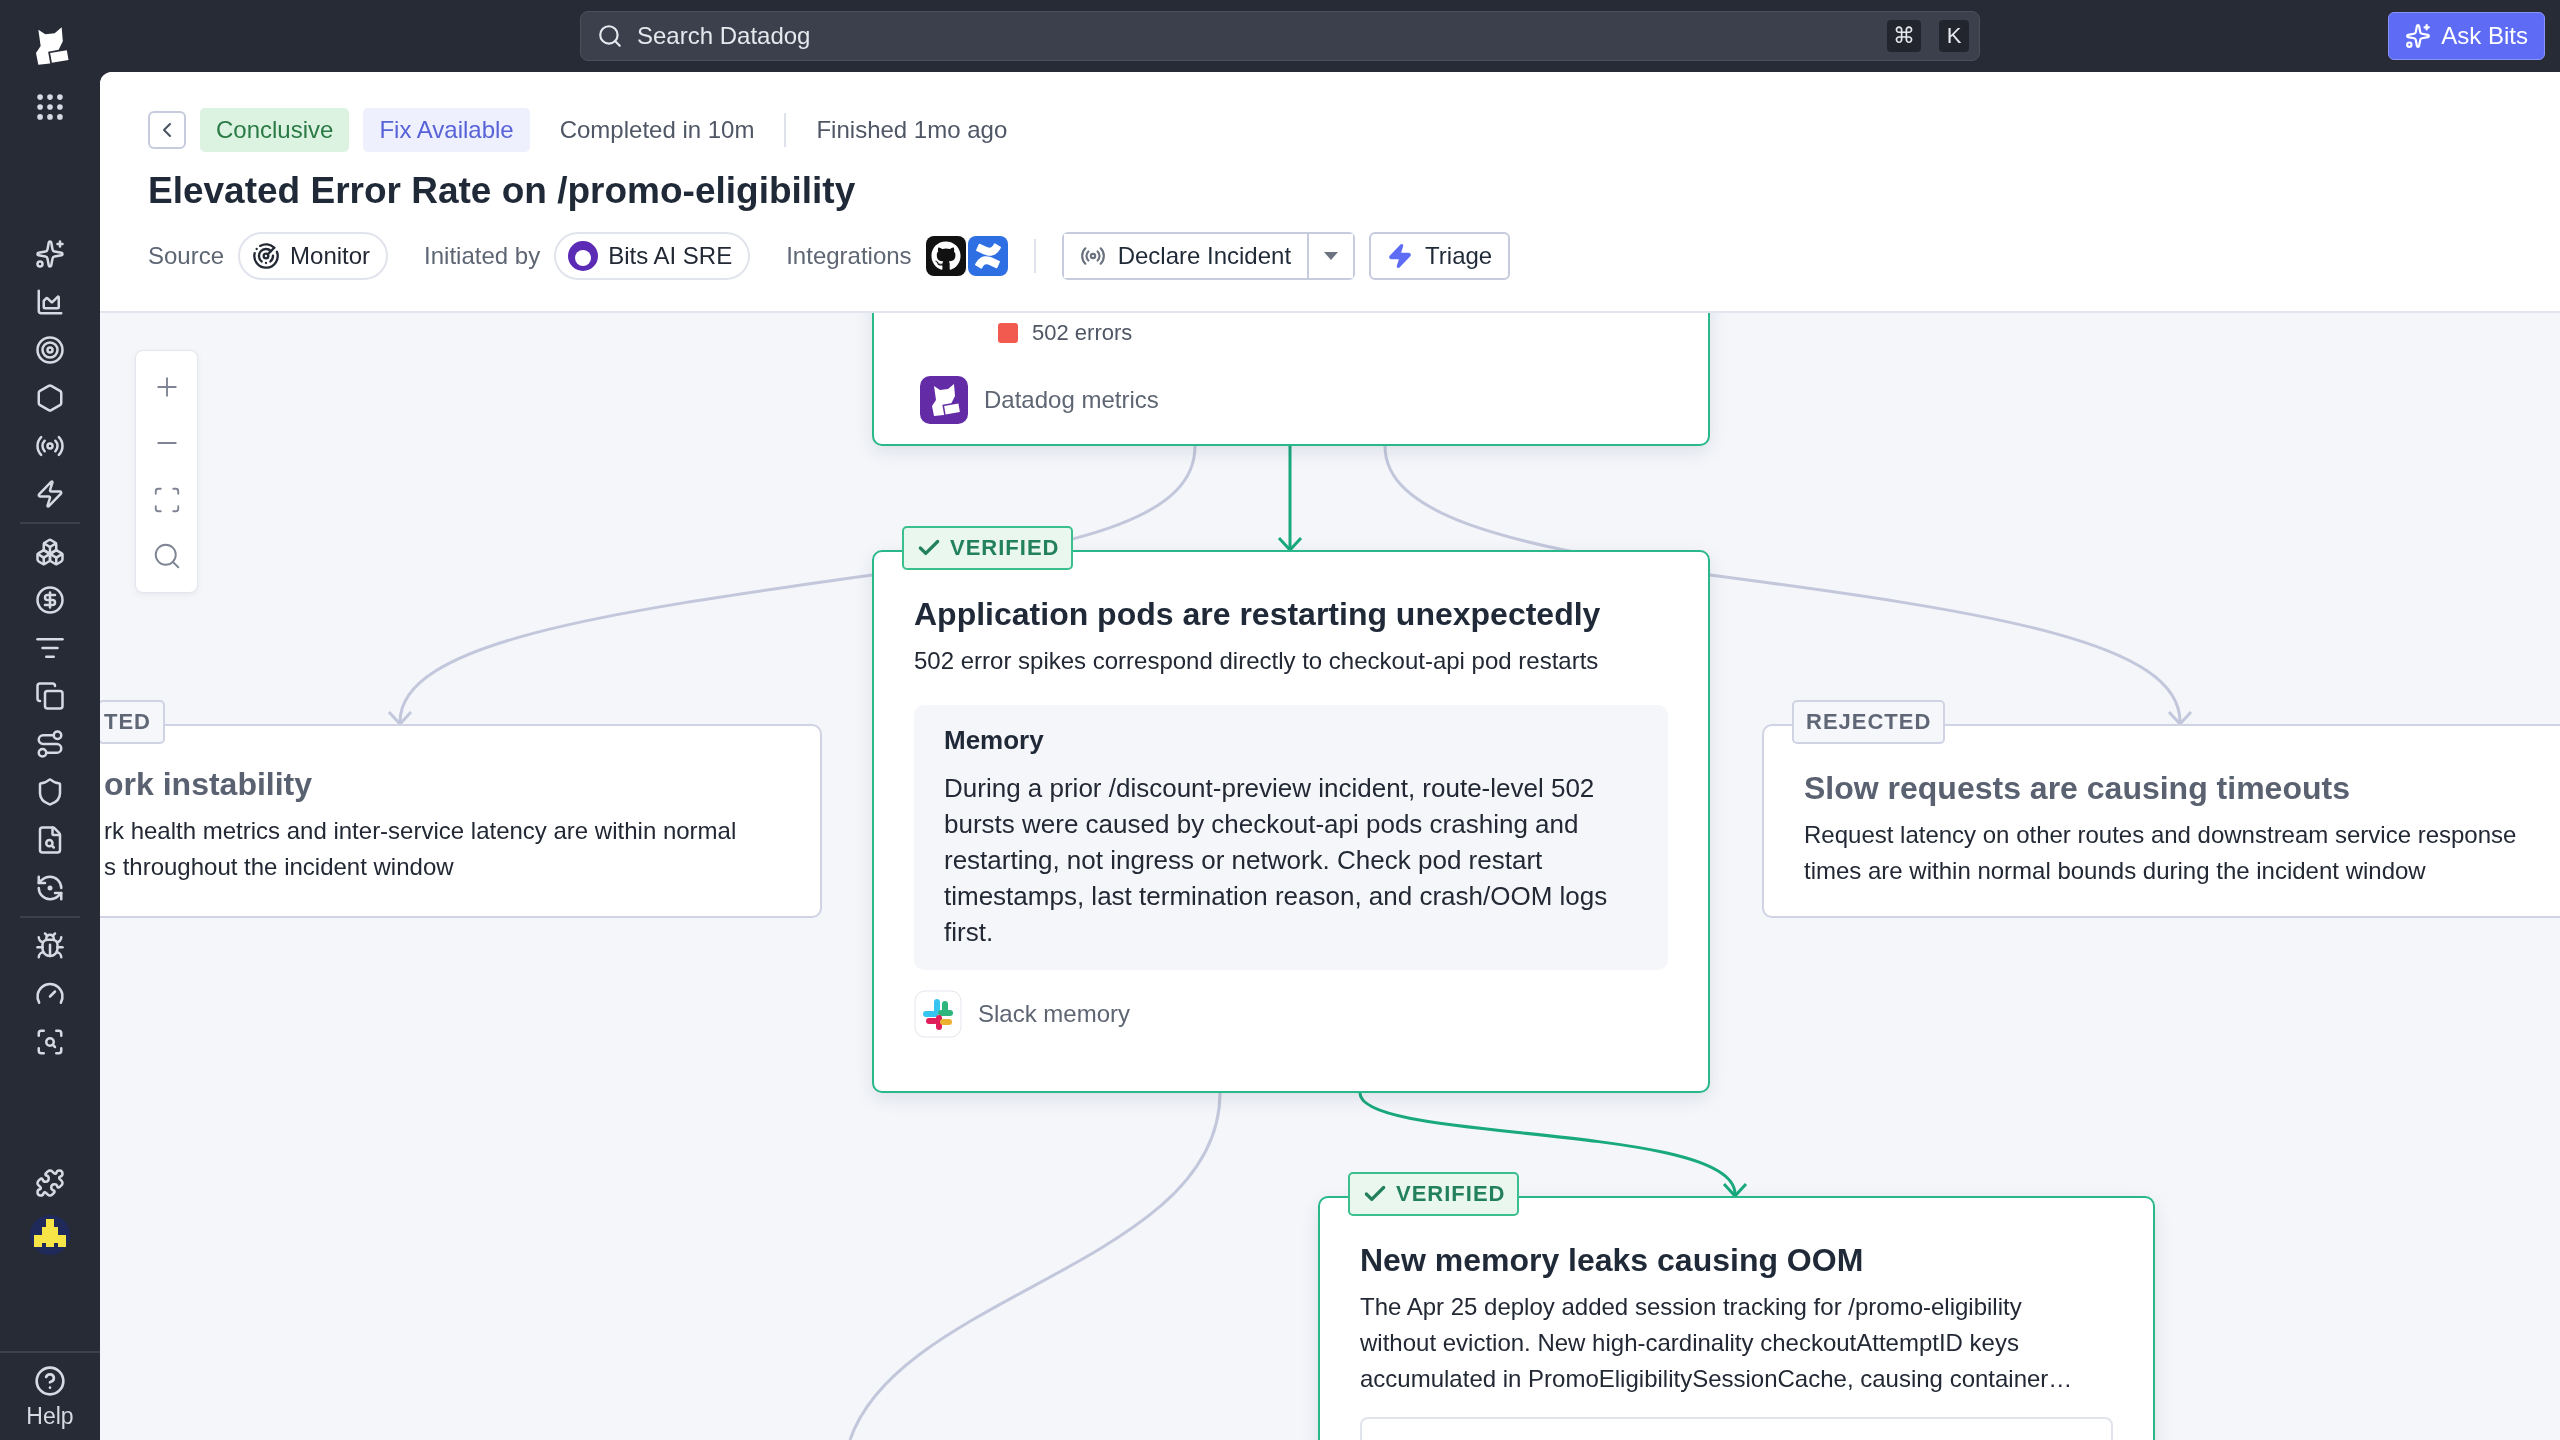 The image size is (2560, 1440). Describe the element at coordinates (167, 130) in the screenshot. I see `back-button` at that location.